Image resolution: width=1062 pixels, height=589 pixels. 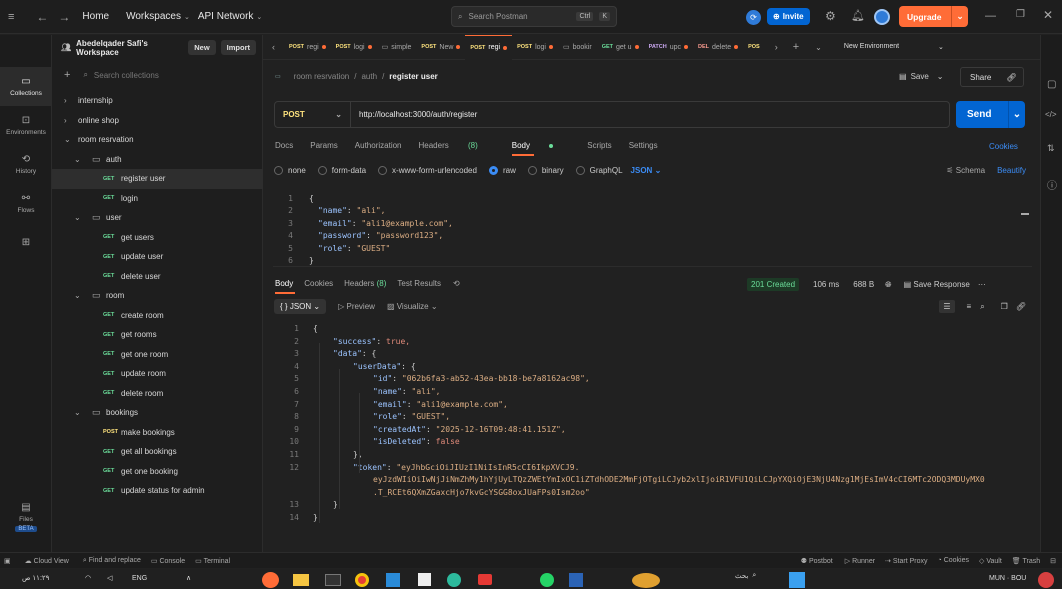 What do you see at coordinates (412, 306) in the screenshot?
I see `visualize-button: ▨ Visualize ⌄` at bounding box center [412, 306].